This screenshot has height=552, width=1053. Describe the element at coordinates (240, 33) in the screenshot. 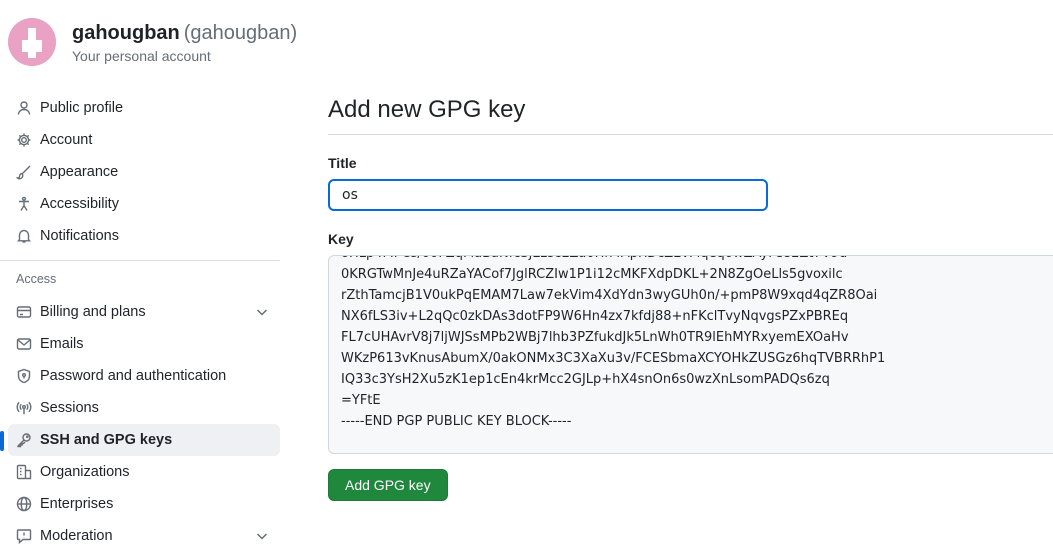

I see `login-name: (gahougban)` at that location.